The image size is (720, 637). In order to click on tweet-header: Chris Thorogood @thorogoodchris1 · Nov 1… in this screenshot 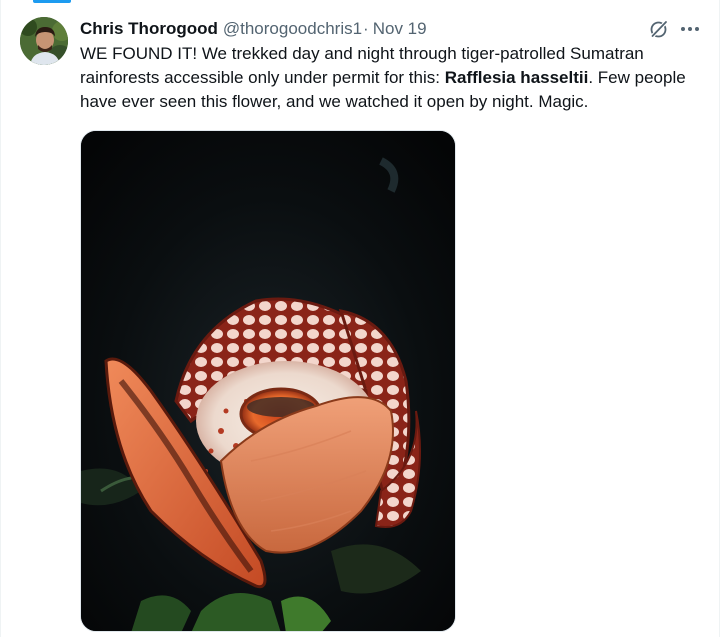, I will do `click(253, 29)`.